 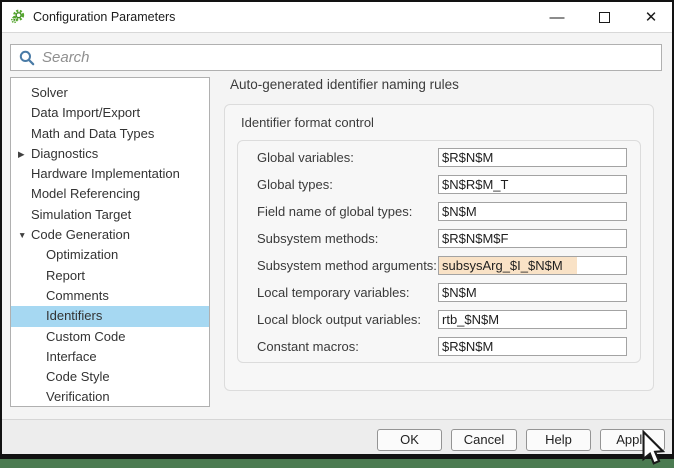 What do you see at coordinates (110, 113) in the screenshot?
I see `sidebar-item-data-import-export: Data Import/Export` at bounding box center [110, 113].